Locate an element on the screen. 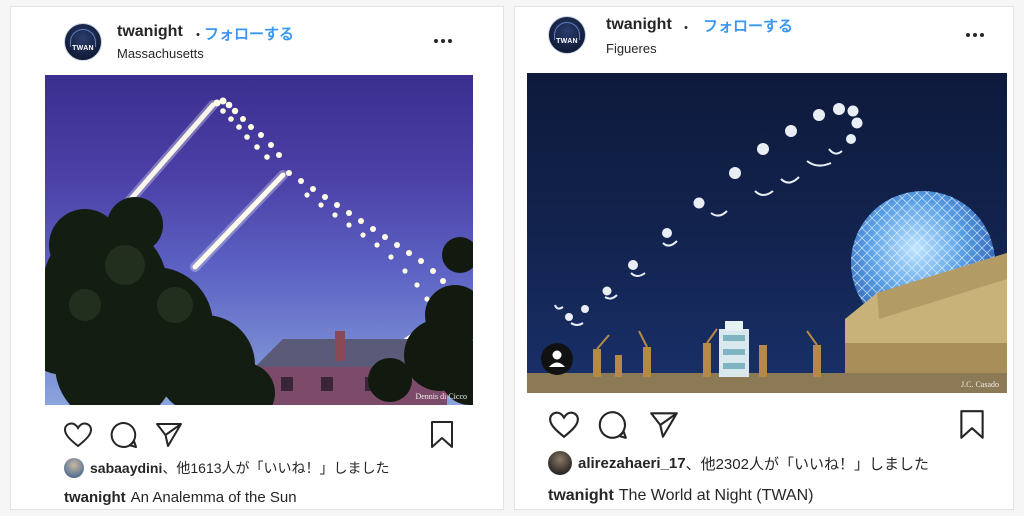  likes-row: sabaaydini 、他1613人が「いいね！」しました is located at coordinates (227, 468).